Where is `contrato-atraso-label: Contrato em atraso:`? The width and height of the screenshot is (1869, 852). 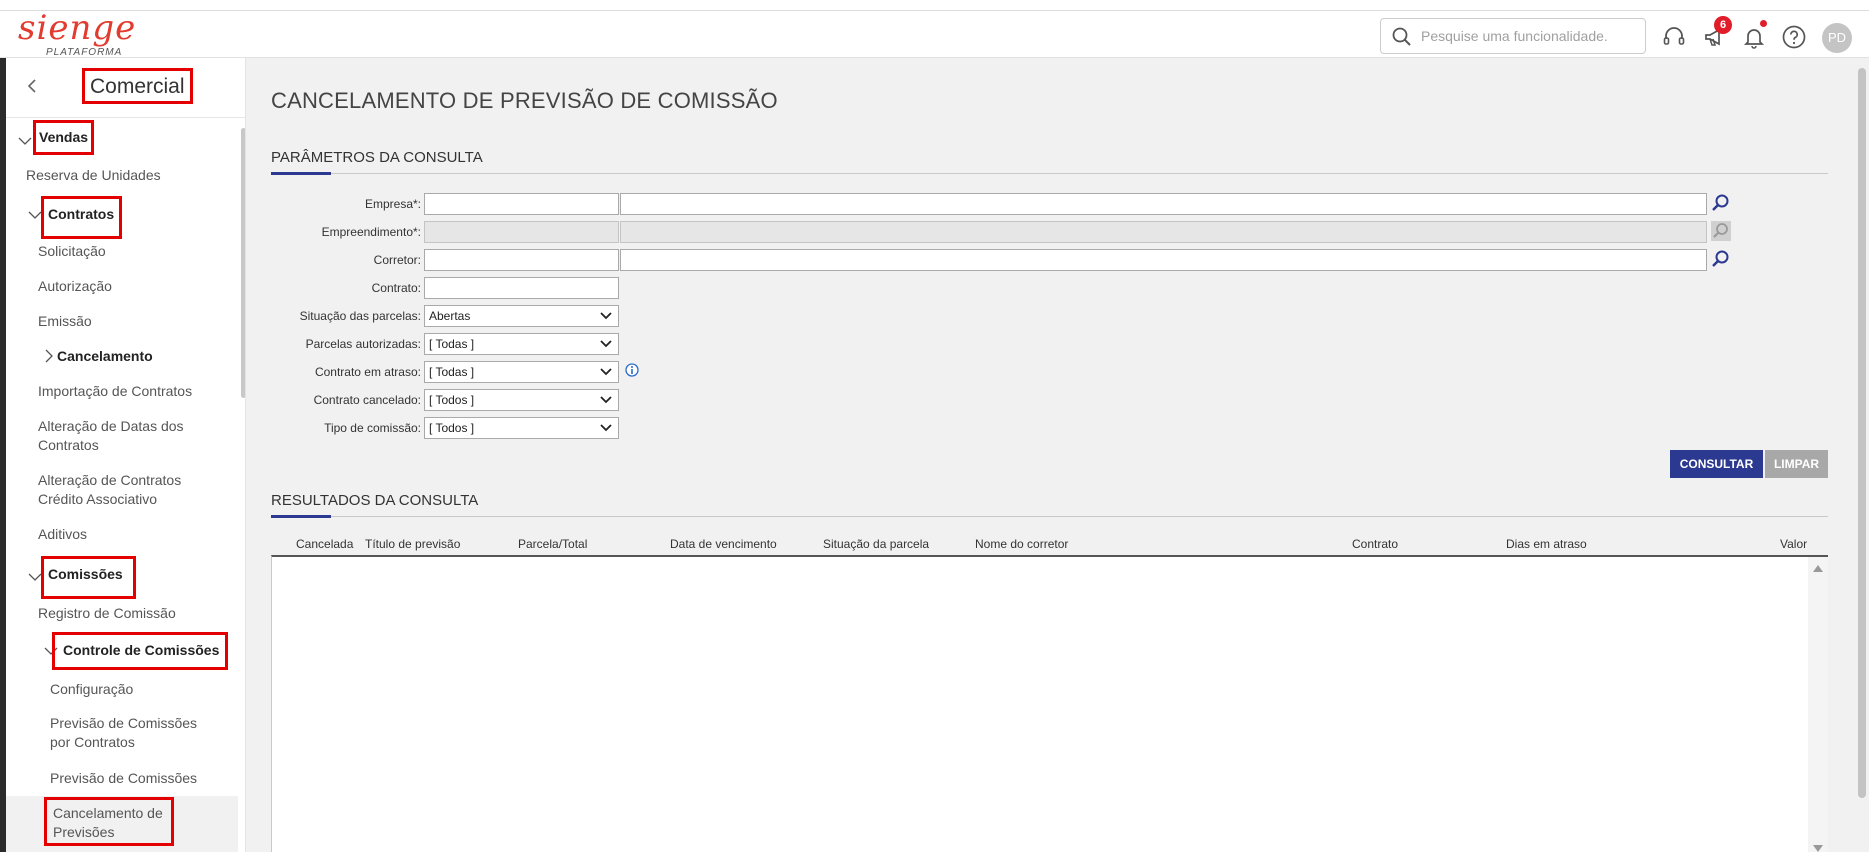
contrato-atraso-label: Contrato em atraso: is located at coordinates (367, 372).